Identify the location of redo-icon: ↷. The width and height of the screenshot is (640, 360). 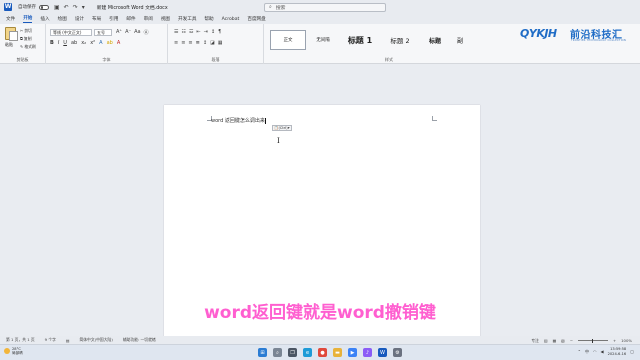
(75, 7).